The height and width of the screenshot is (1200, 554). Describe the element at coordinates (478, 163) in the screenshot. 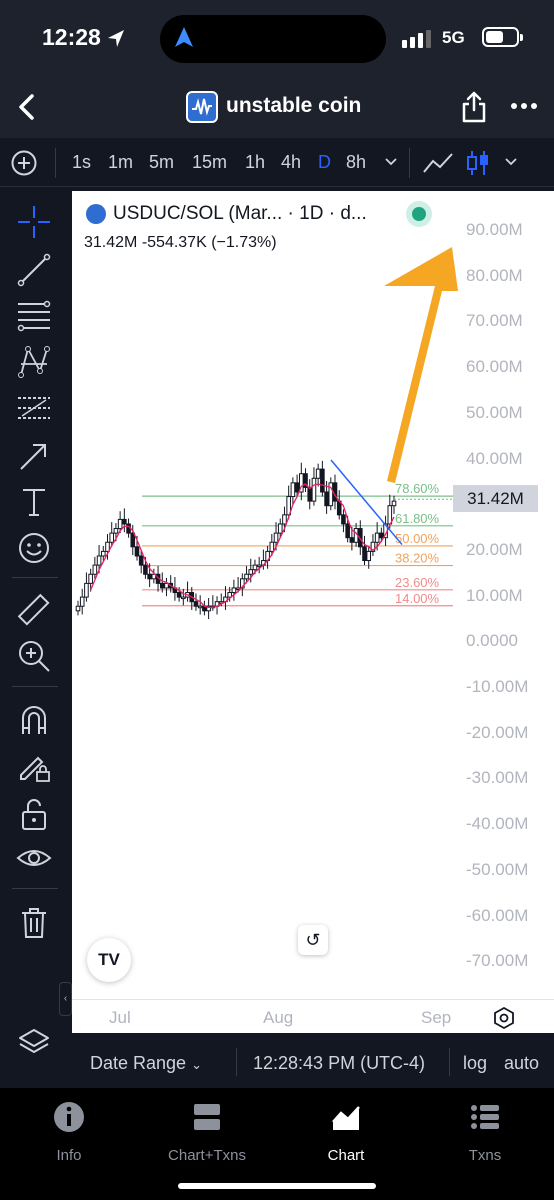

I see `candlestick-chart-type-icon` at that location.